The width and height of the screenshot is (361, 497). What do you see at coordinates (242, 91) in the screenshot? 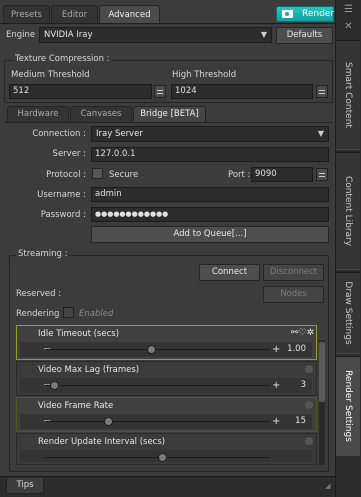
I see `high-threshold-field: 1024` at bounding box center [242, 91].